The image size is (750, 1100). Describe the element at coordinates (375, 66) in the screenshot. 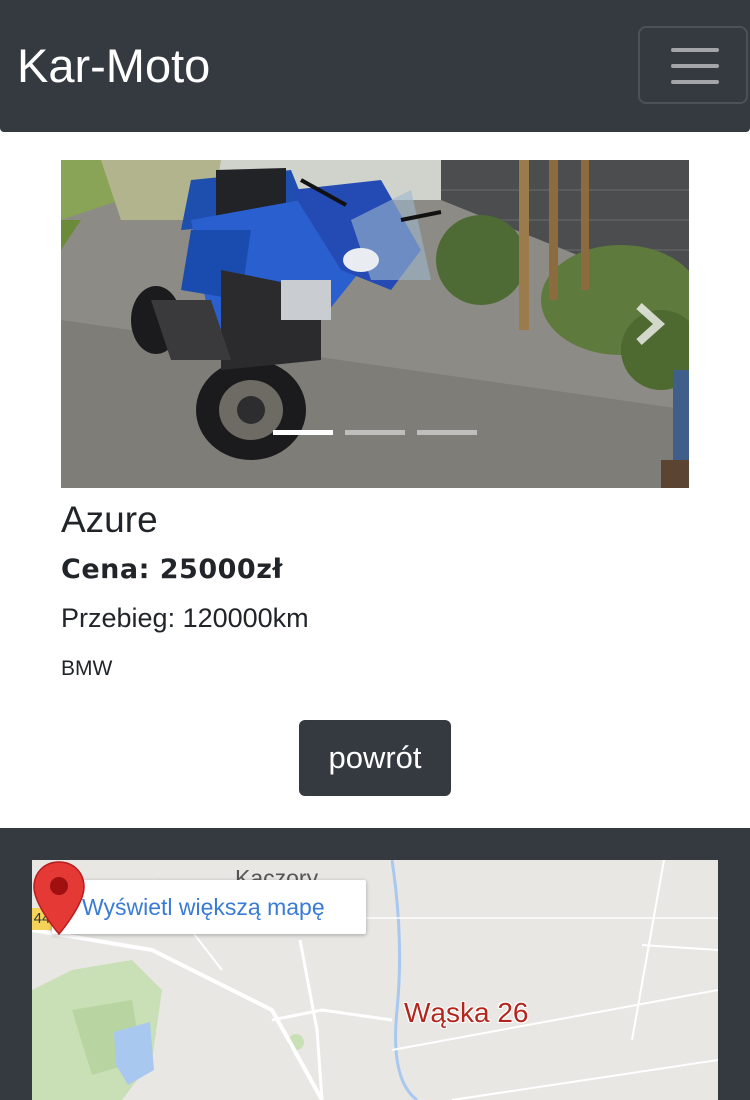

I see `navbar: Kar-Moto` at that location.